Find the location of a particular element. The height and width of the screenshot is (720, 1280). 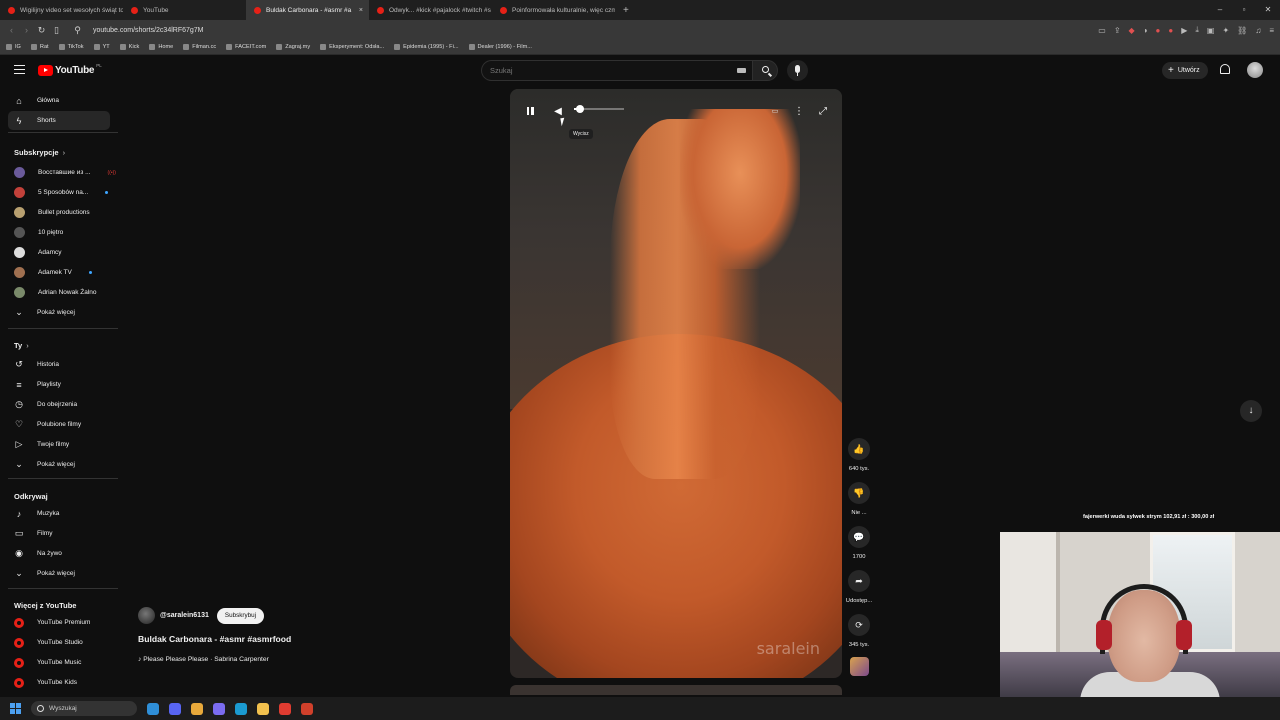

captions-icon: ▭ is located at coordinates (775, 111).